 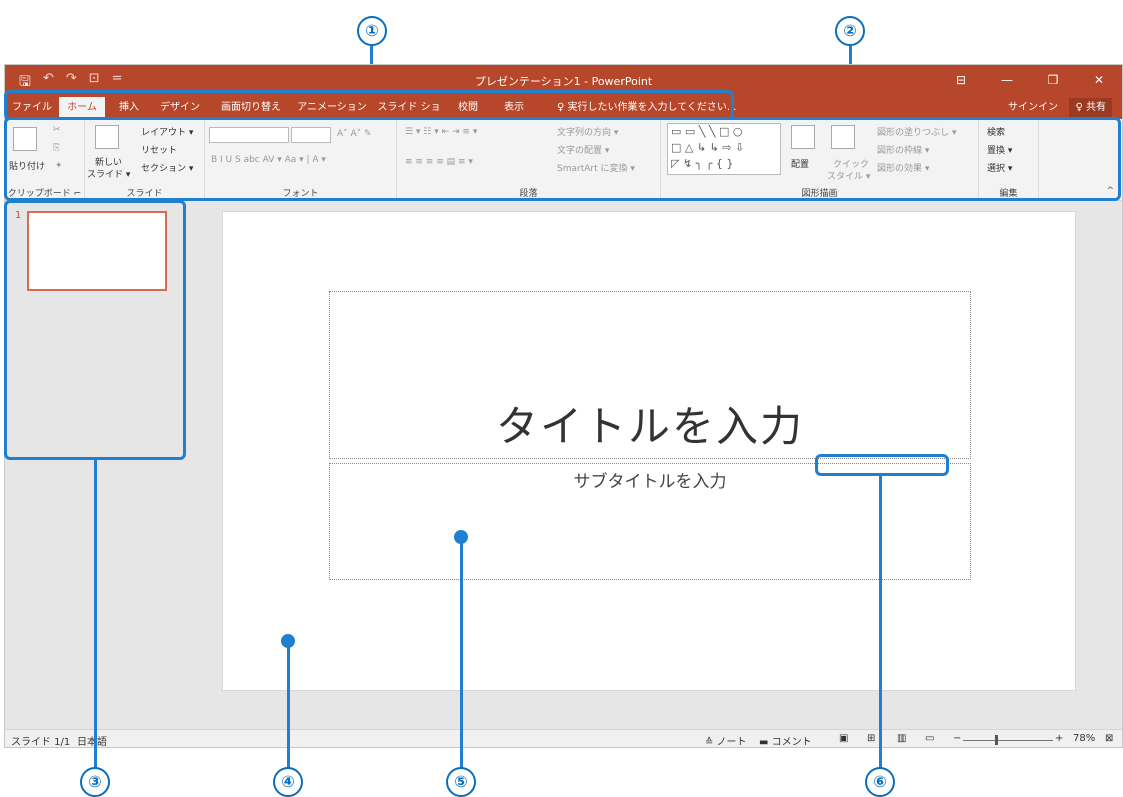 I want to click on slide-sorter-icon: ⊞, so click(x=871, y=738).